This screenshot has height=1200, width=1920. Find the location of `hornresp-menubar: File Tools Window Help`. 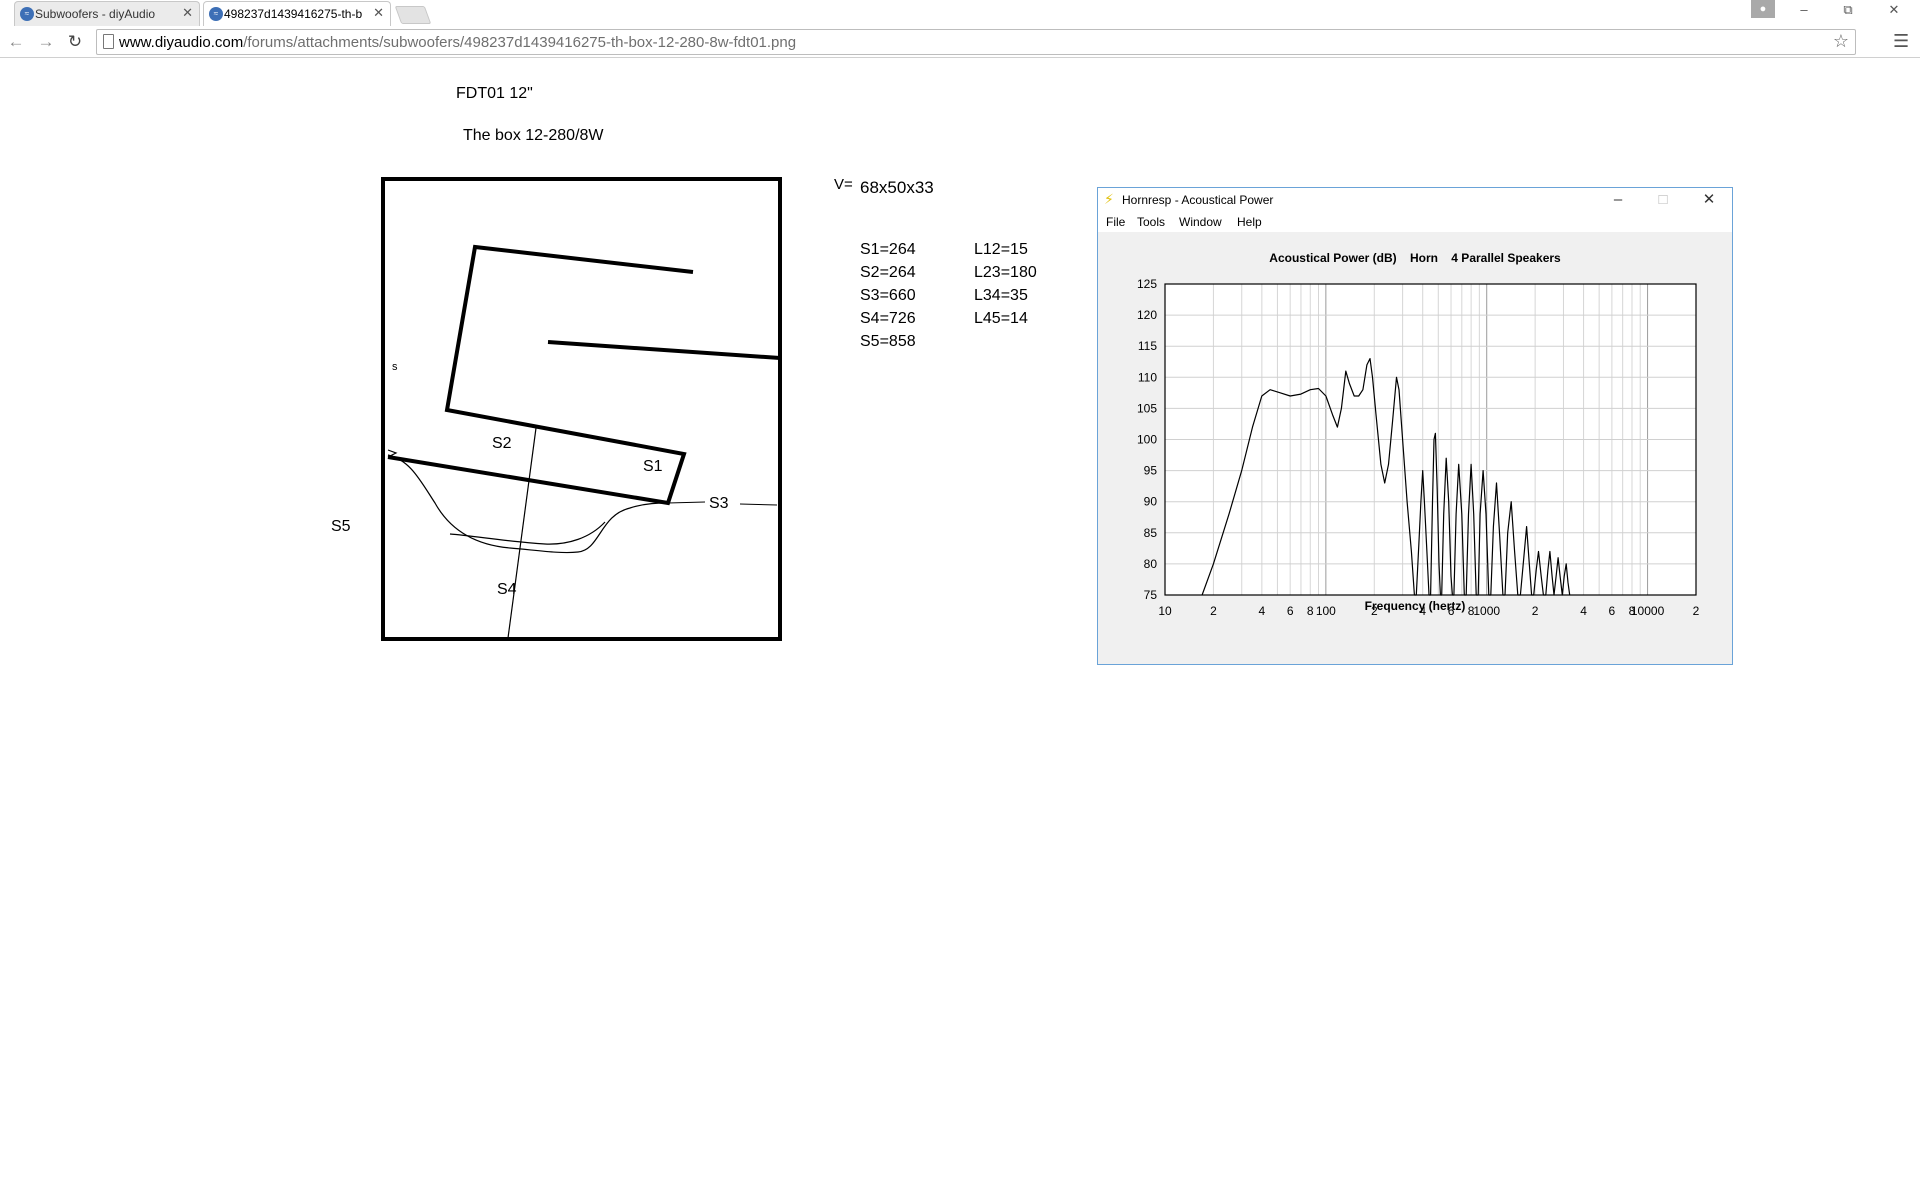

hornresp-menubar: File Tools Window Help is located at coordinates (1415, 222).